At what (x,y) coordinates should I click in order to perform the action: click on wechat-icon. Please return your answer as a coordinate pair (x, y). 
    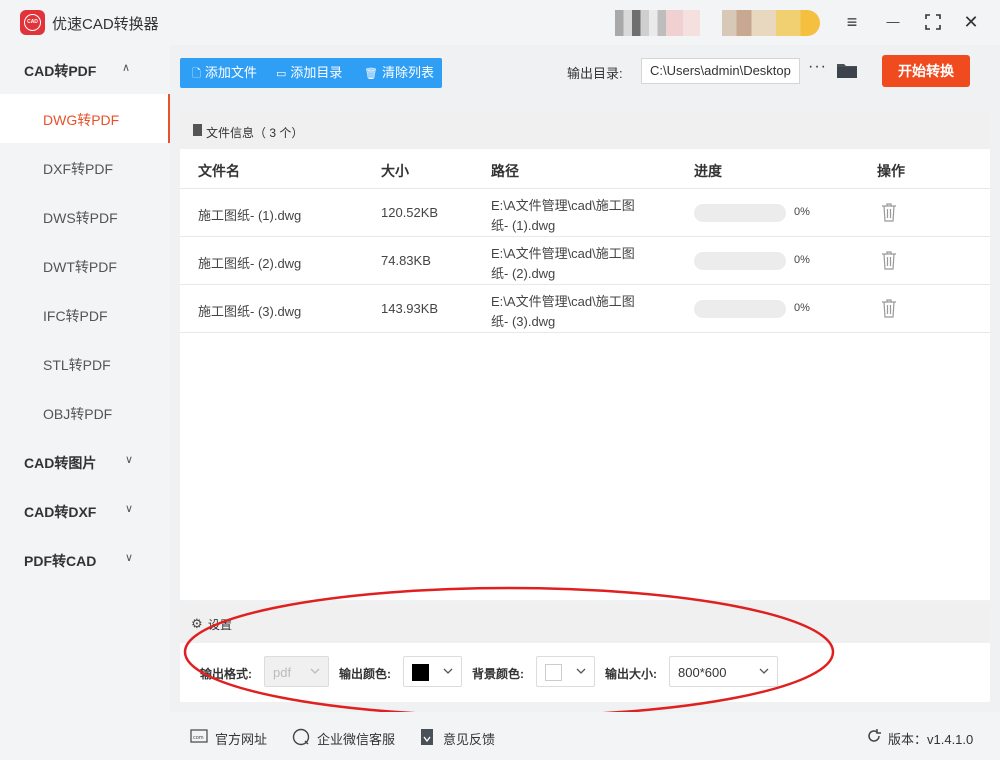
    Looking at the image, I should click on (301, 737).